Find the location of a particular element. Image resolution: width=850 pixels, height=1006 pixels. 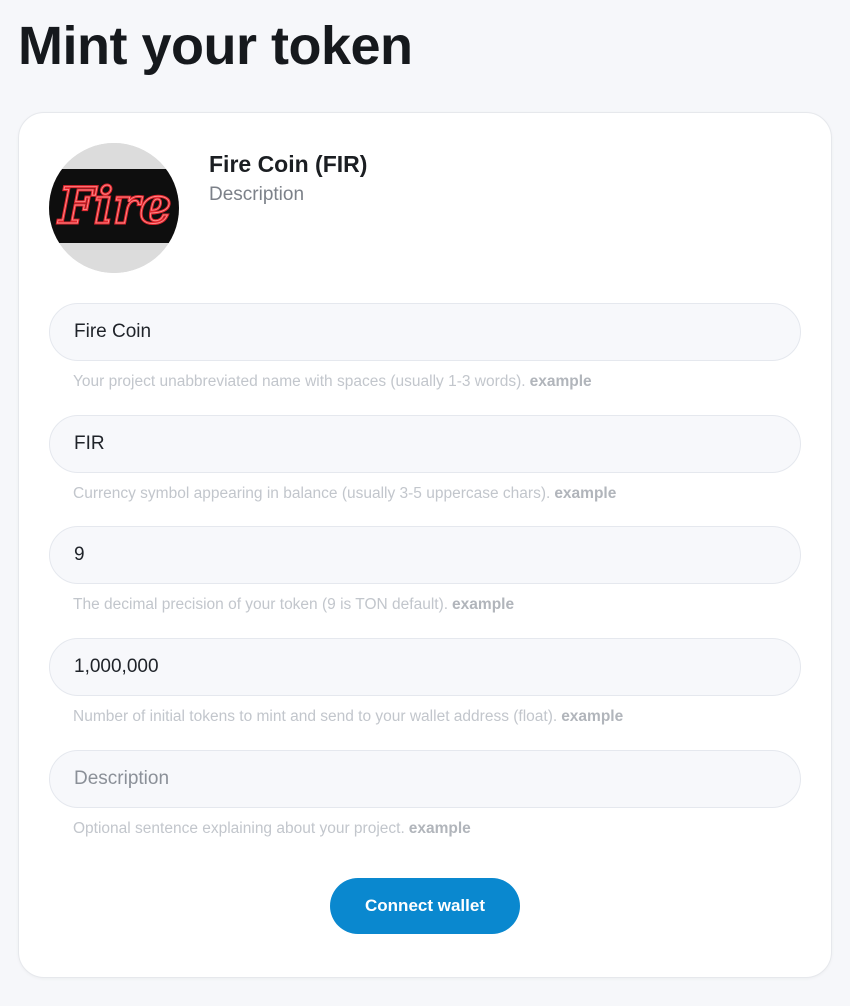

svg-text: Fire is located at coordinates (114, 205).